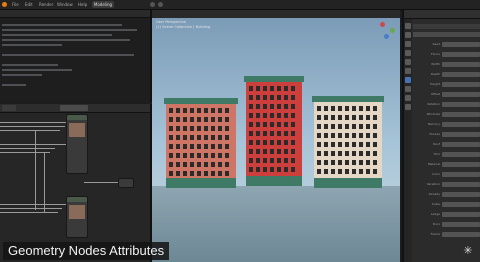 Image resolution: width=480 pixels, height=262 pixels. What do you see at coordinates (408, 98) in the screenshot?
I see `physics-icon` at bounding box center [408, 98].